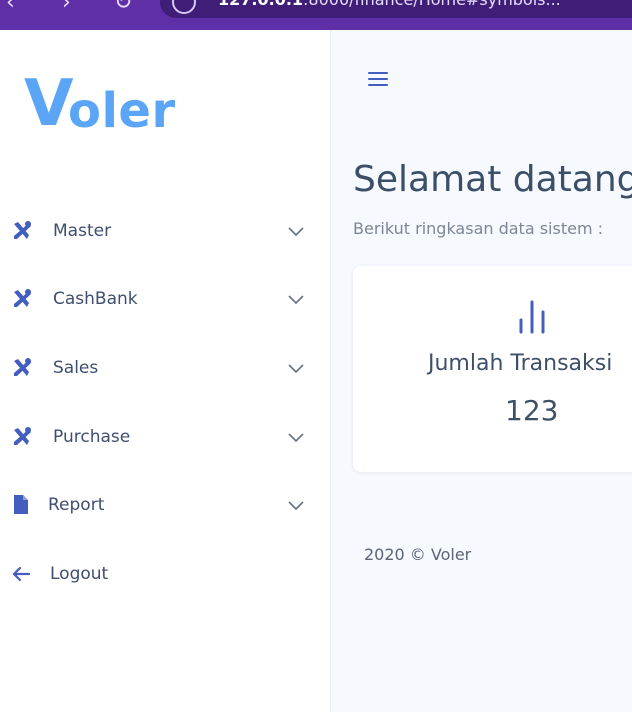  I want to click on sidebar-item-label: Report, so click(76, 505).